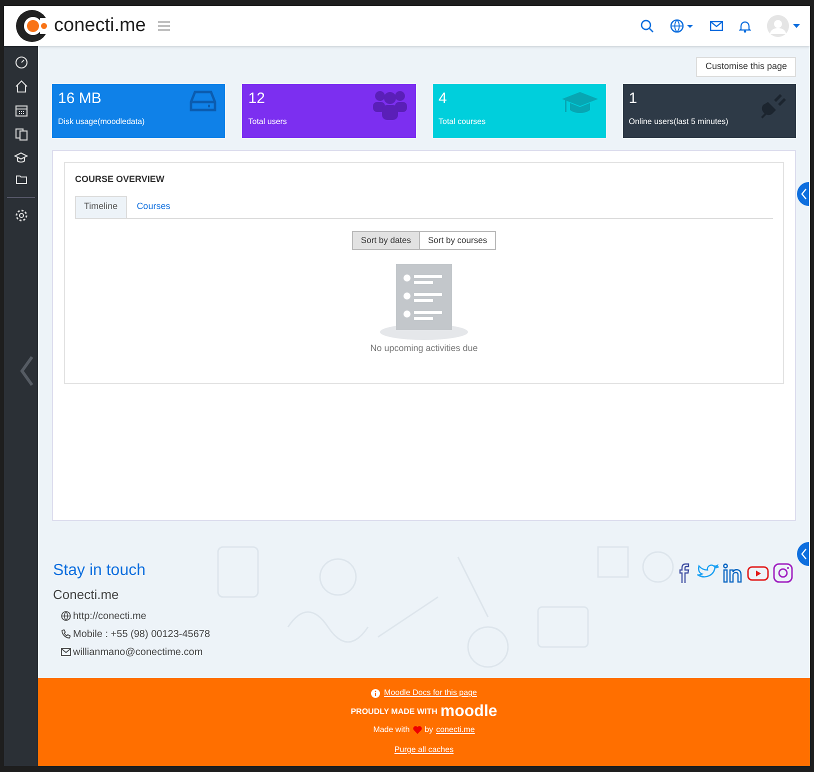  What do you see at coordinates (21, 215) in the screenshot?
I see `settings-icon` at bounding box center [21, 215].